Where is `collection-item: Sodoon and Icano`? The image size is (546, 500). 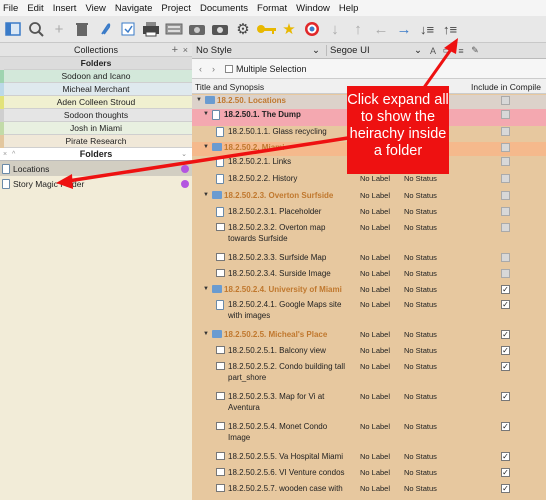 collection-item: Sodoon and Icano is located at coordinates (96, 76).